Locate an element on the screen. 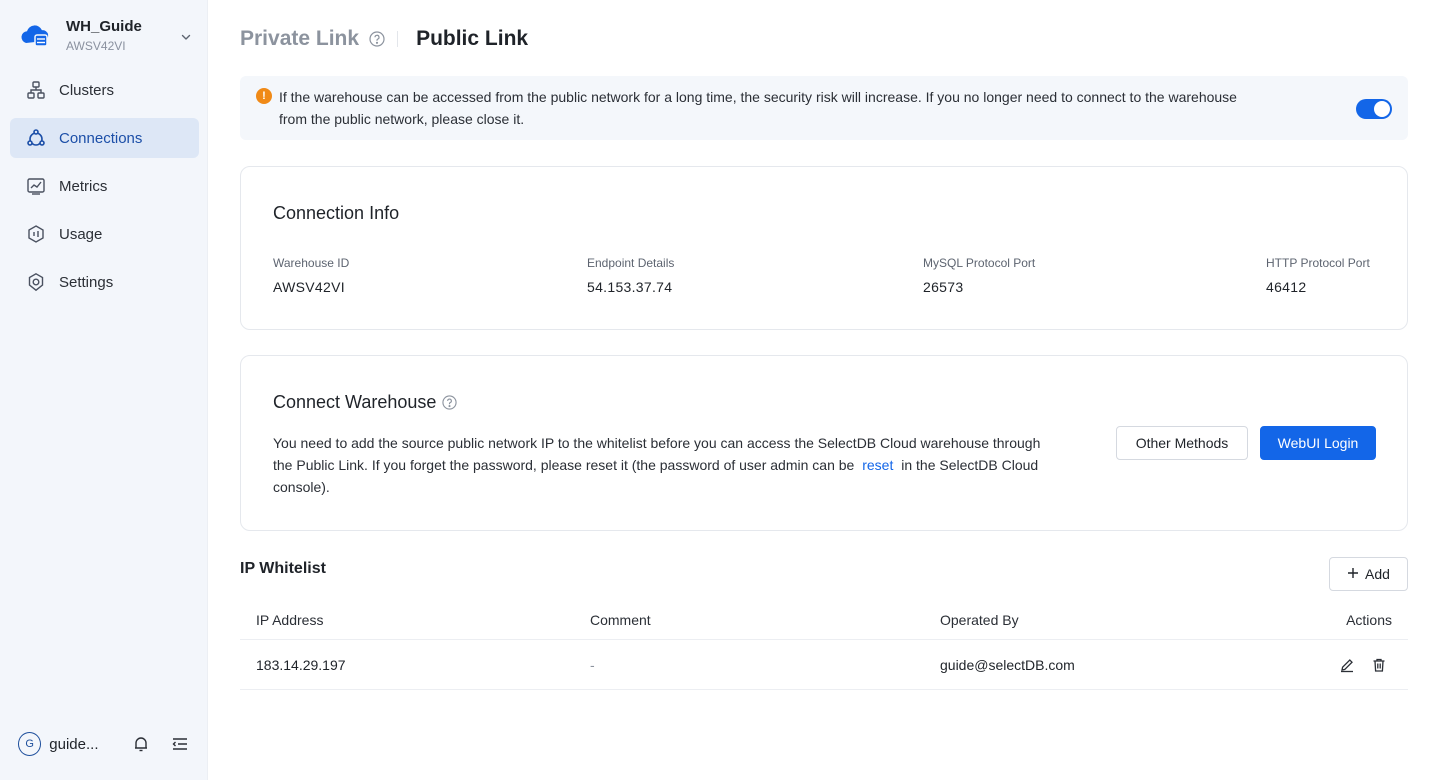  column-header-operated-by: Operated By is located at coordinates (979, 619).